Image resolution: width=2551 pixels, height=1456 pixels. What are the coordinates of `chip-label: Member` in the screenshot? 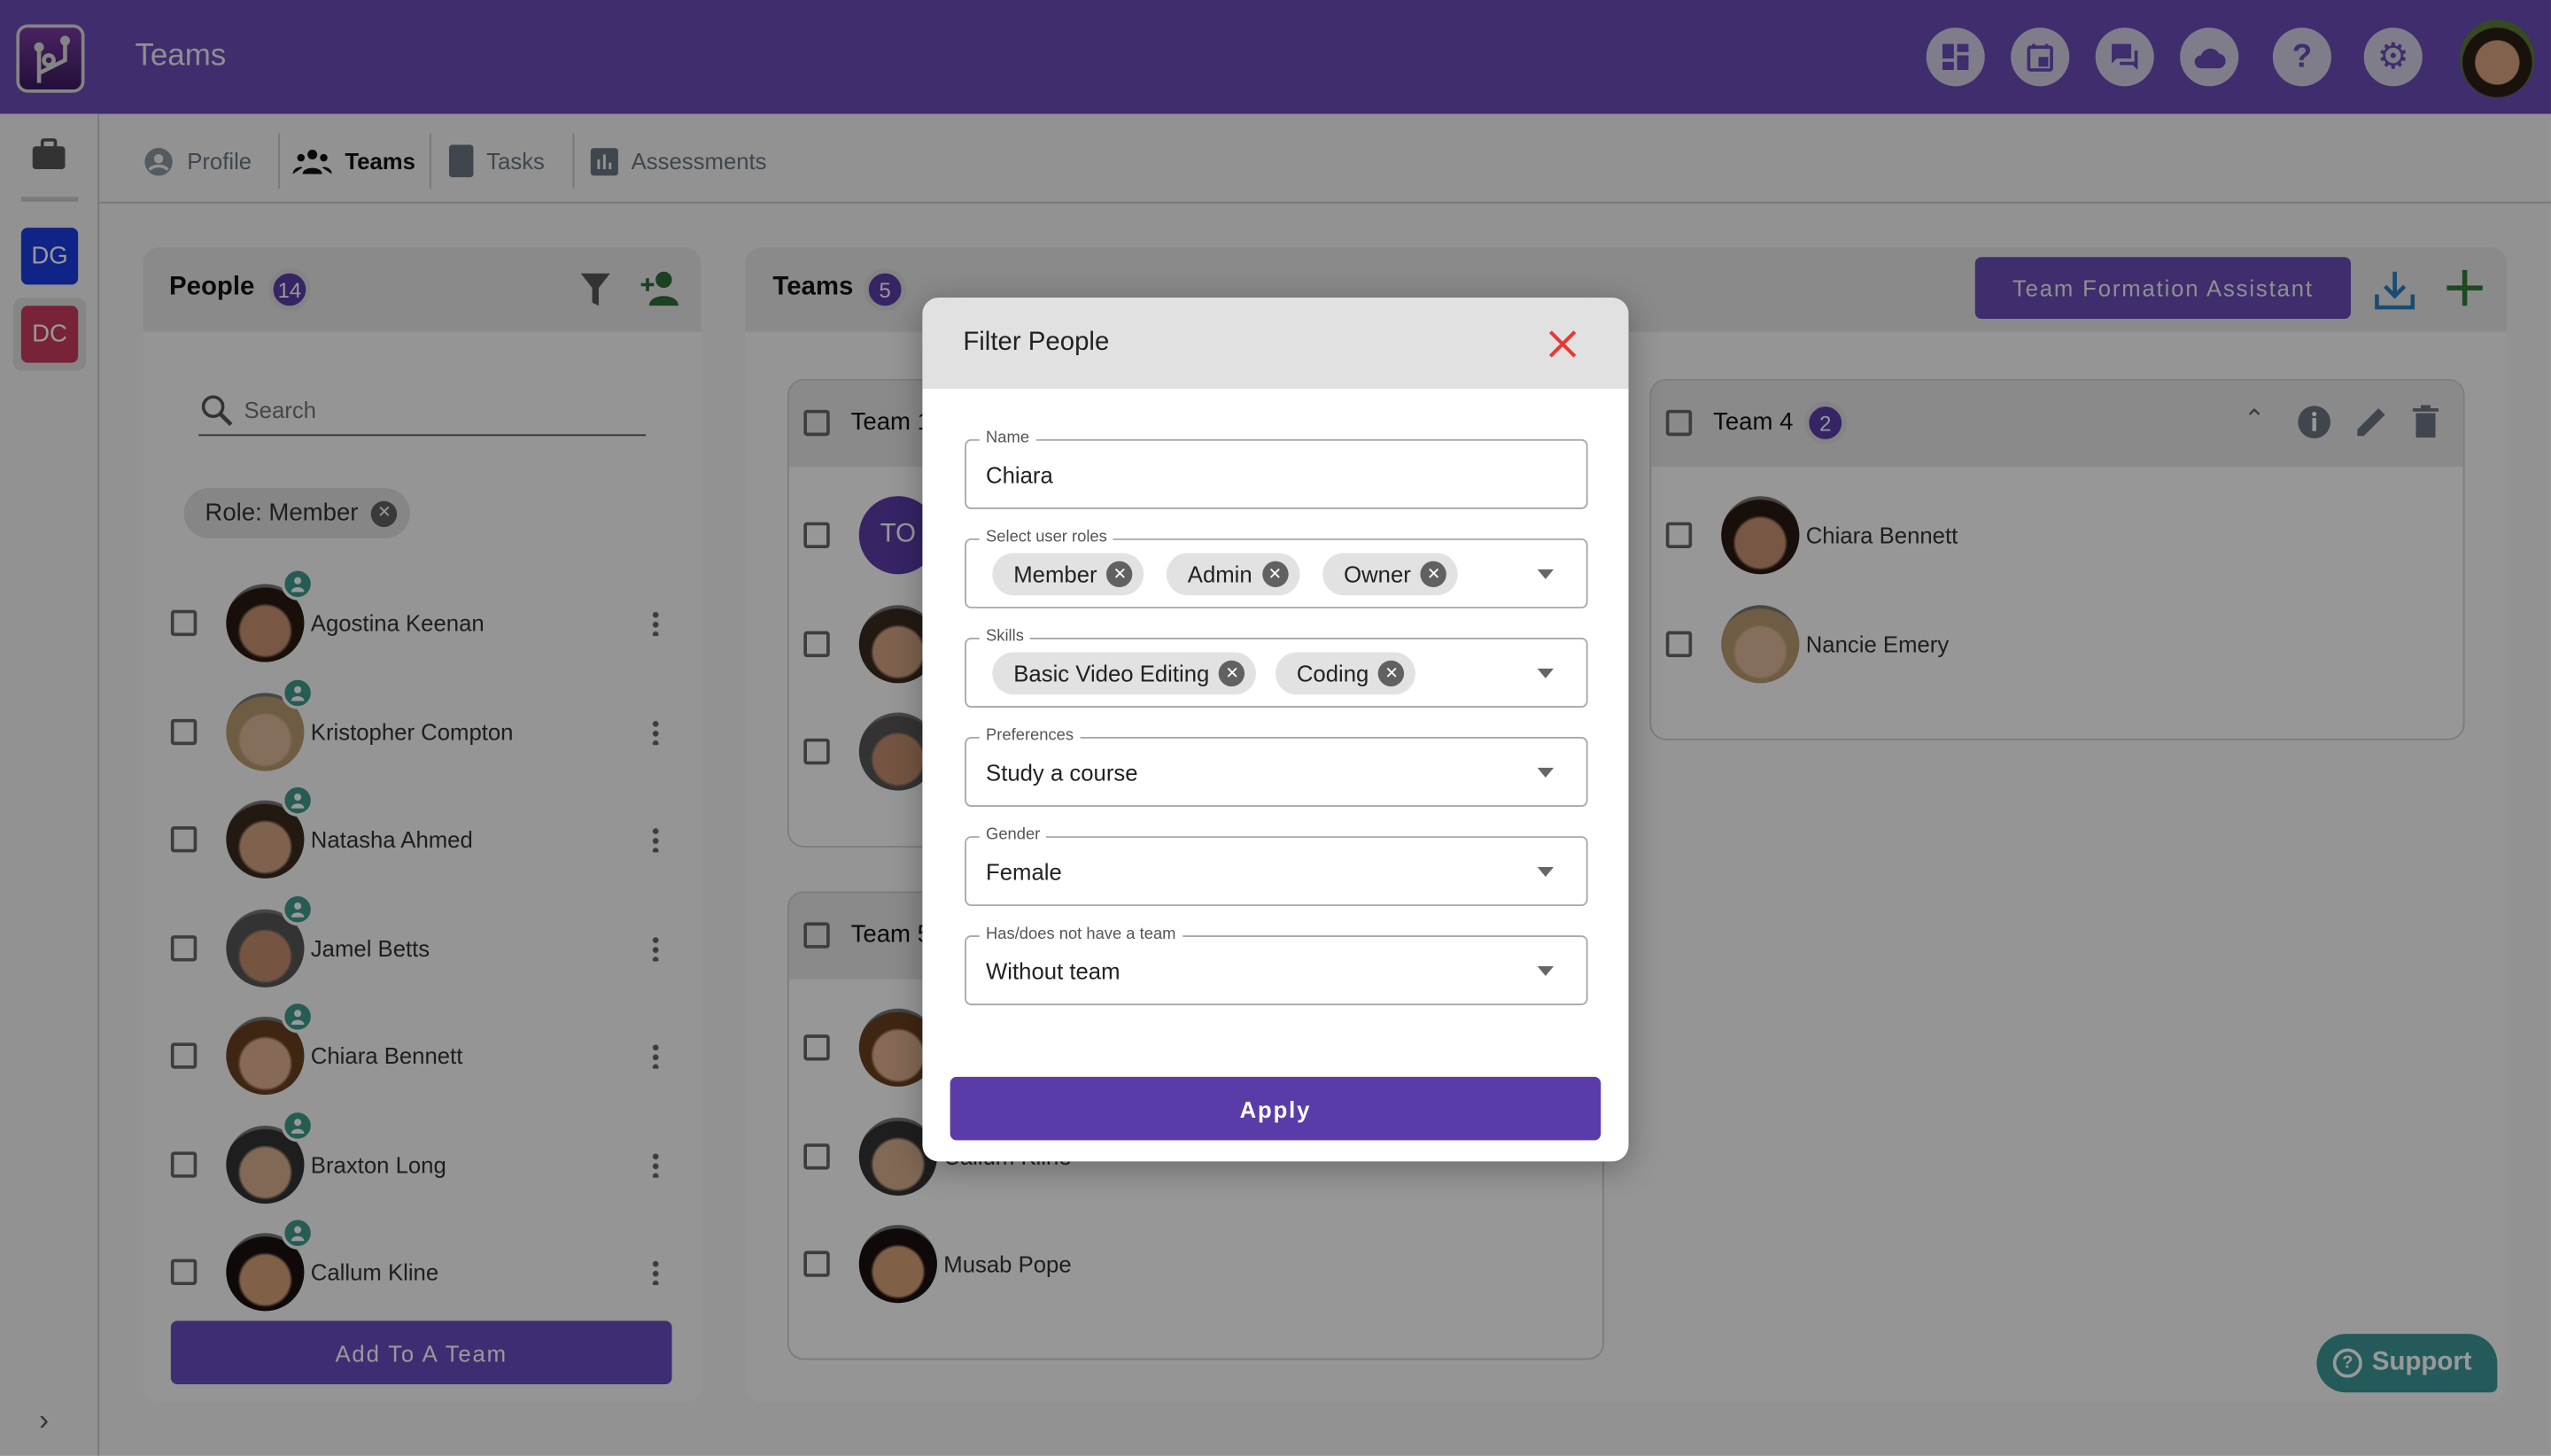 It's located at (1055, 574).